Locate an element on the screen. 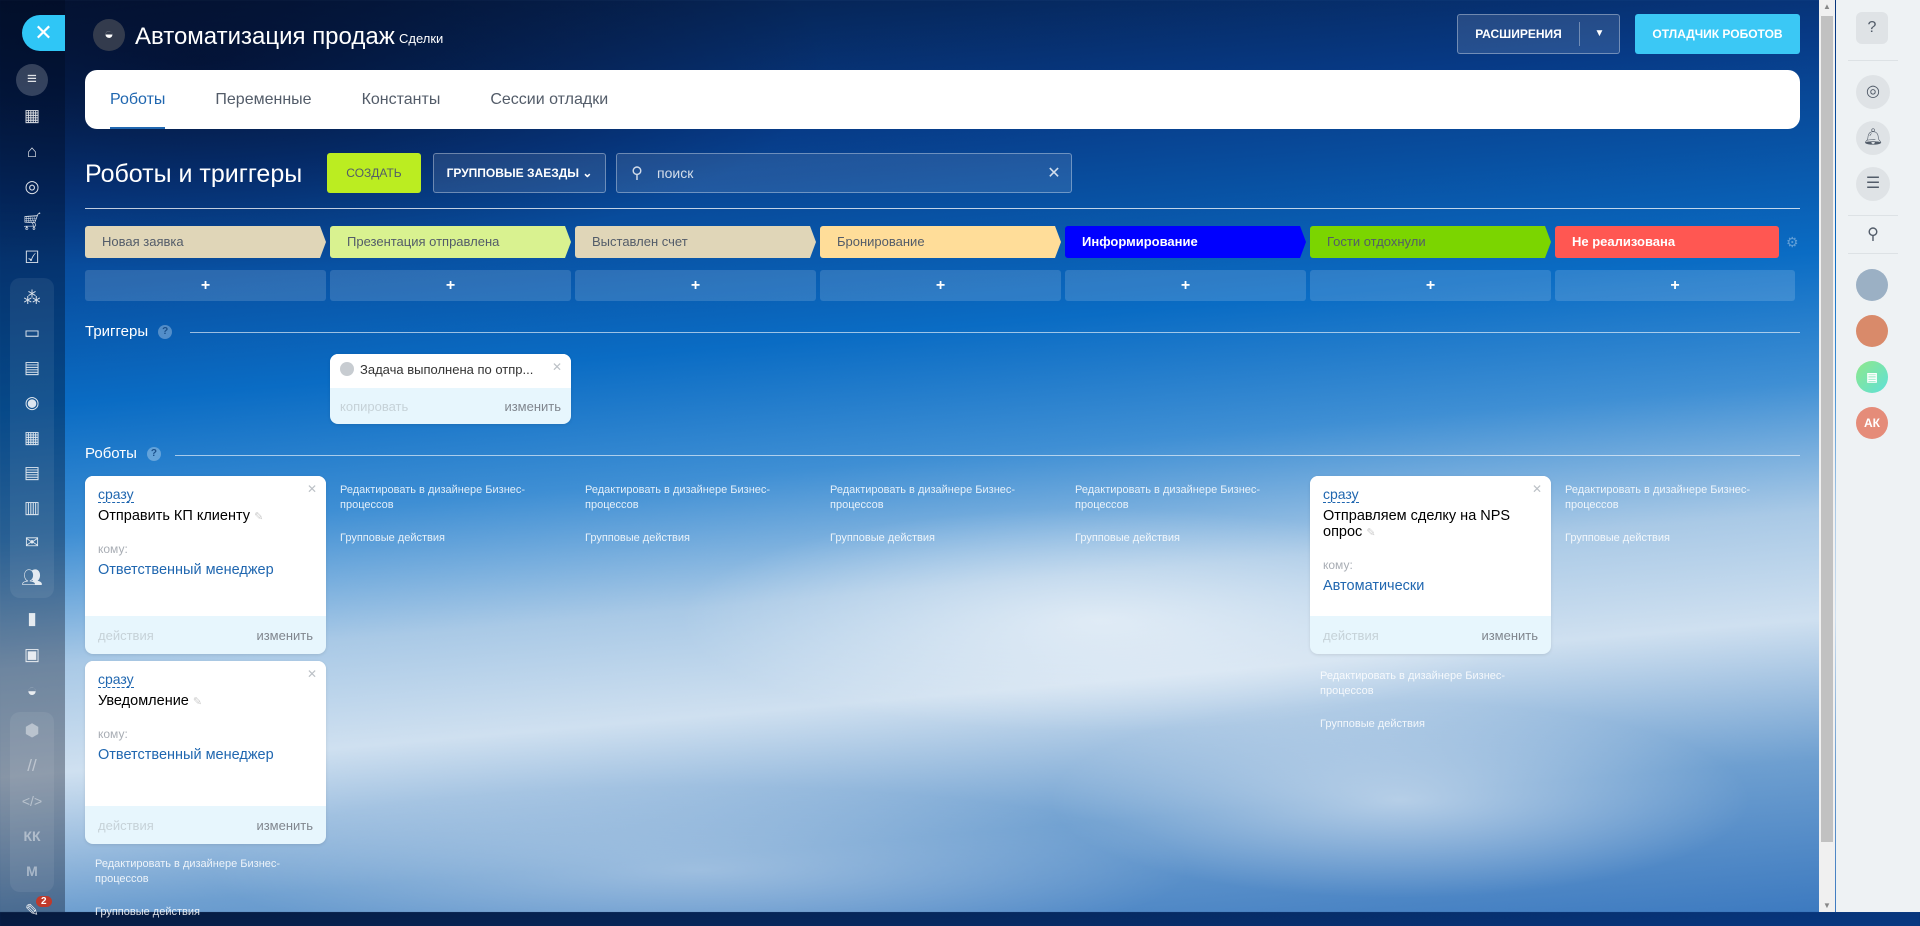  search-input is located at coordinates (847, 173).